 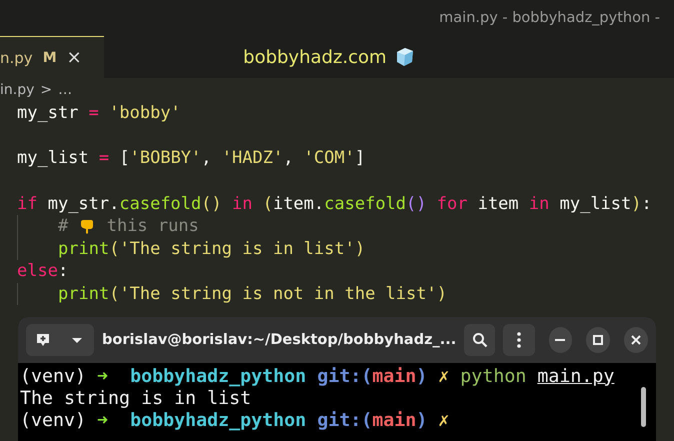 What do you see at coordinates (191, 158) in the screenshot?
I see `code-line: my_list = ['BOBBY', 'HADZ', 'COM']` at bounding box center [191, 158].